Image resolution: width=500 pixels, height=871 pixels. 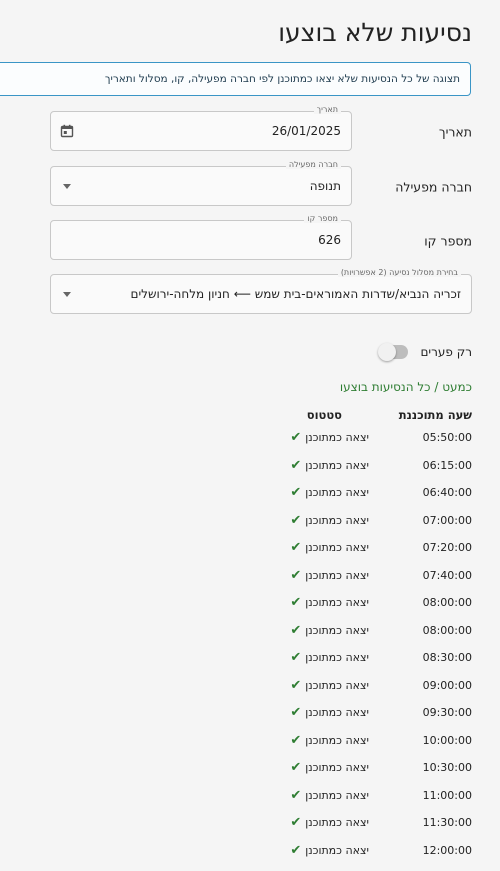 I want to click on table-row: 09:00:00 יצאה כמתוכנן ✔, so click(x=236, y=693).